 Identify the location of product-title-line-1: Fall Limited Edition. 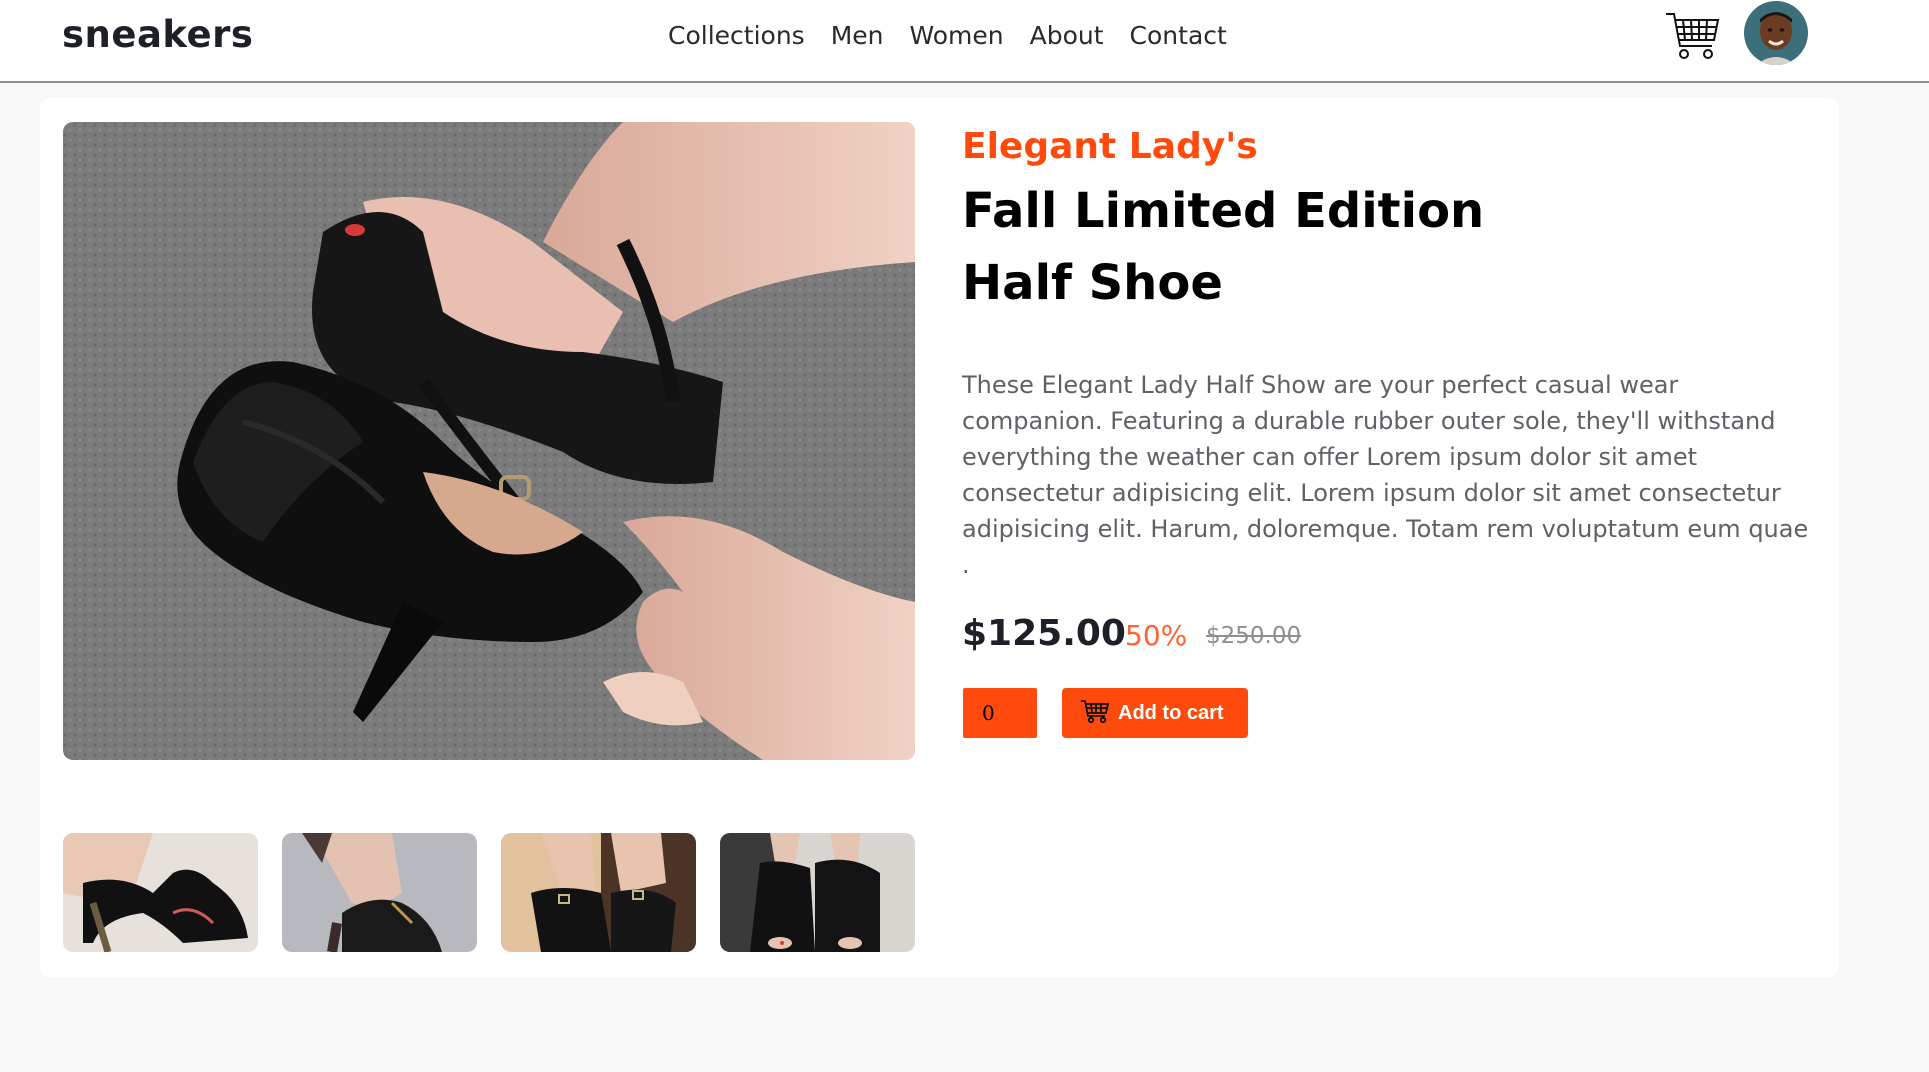
(1223, 211).